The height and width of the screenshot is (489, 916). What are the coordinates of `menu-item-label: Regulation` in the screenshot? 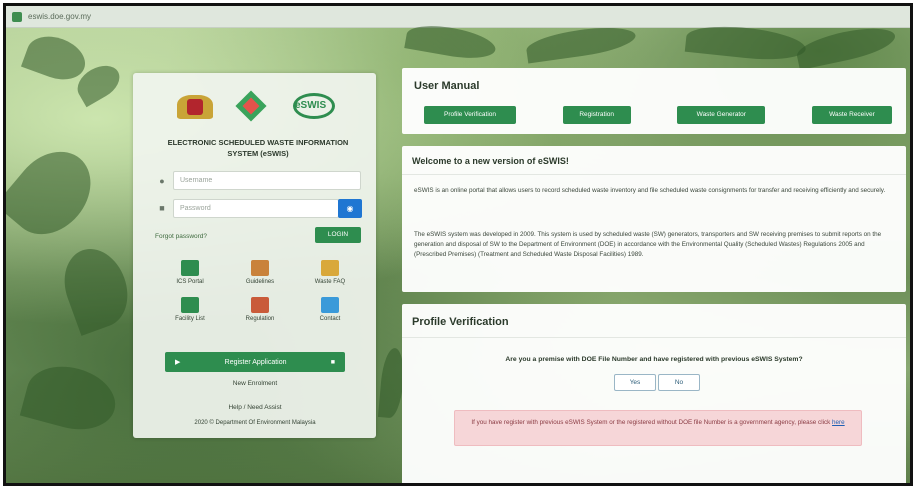 It's located at (260, 319).